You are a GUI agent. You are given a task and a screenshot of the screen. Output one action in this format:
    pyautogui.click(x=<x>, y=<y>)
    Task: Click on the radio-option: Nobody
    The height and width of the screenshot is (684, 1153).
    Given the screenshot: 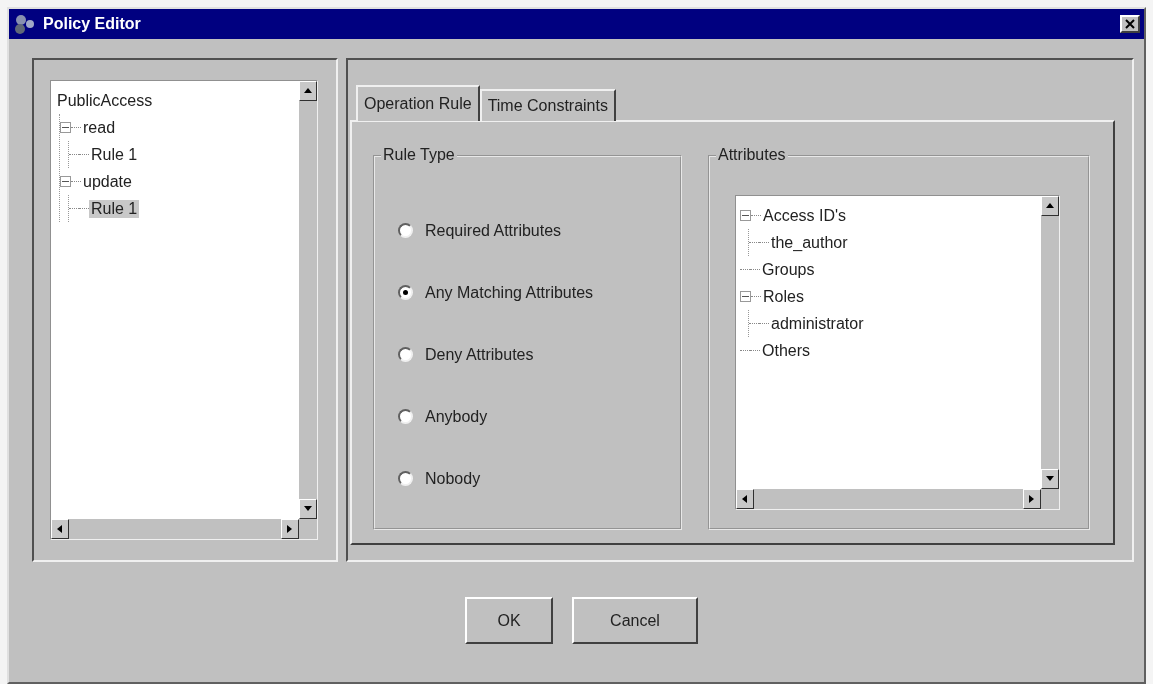 What is the action you would take?
    pyautogui.click(x=539, y=478)
    